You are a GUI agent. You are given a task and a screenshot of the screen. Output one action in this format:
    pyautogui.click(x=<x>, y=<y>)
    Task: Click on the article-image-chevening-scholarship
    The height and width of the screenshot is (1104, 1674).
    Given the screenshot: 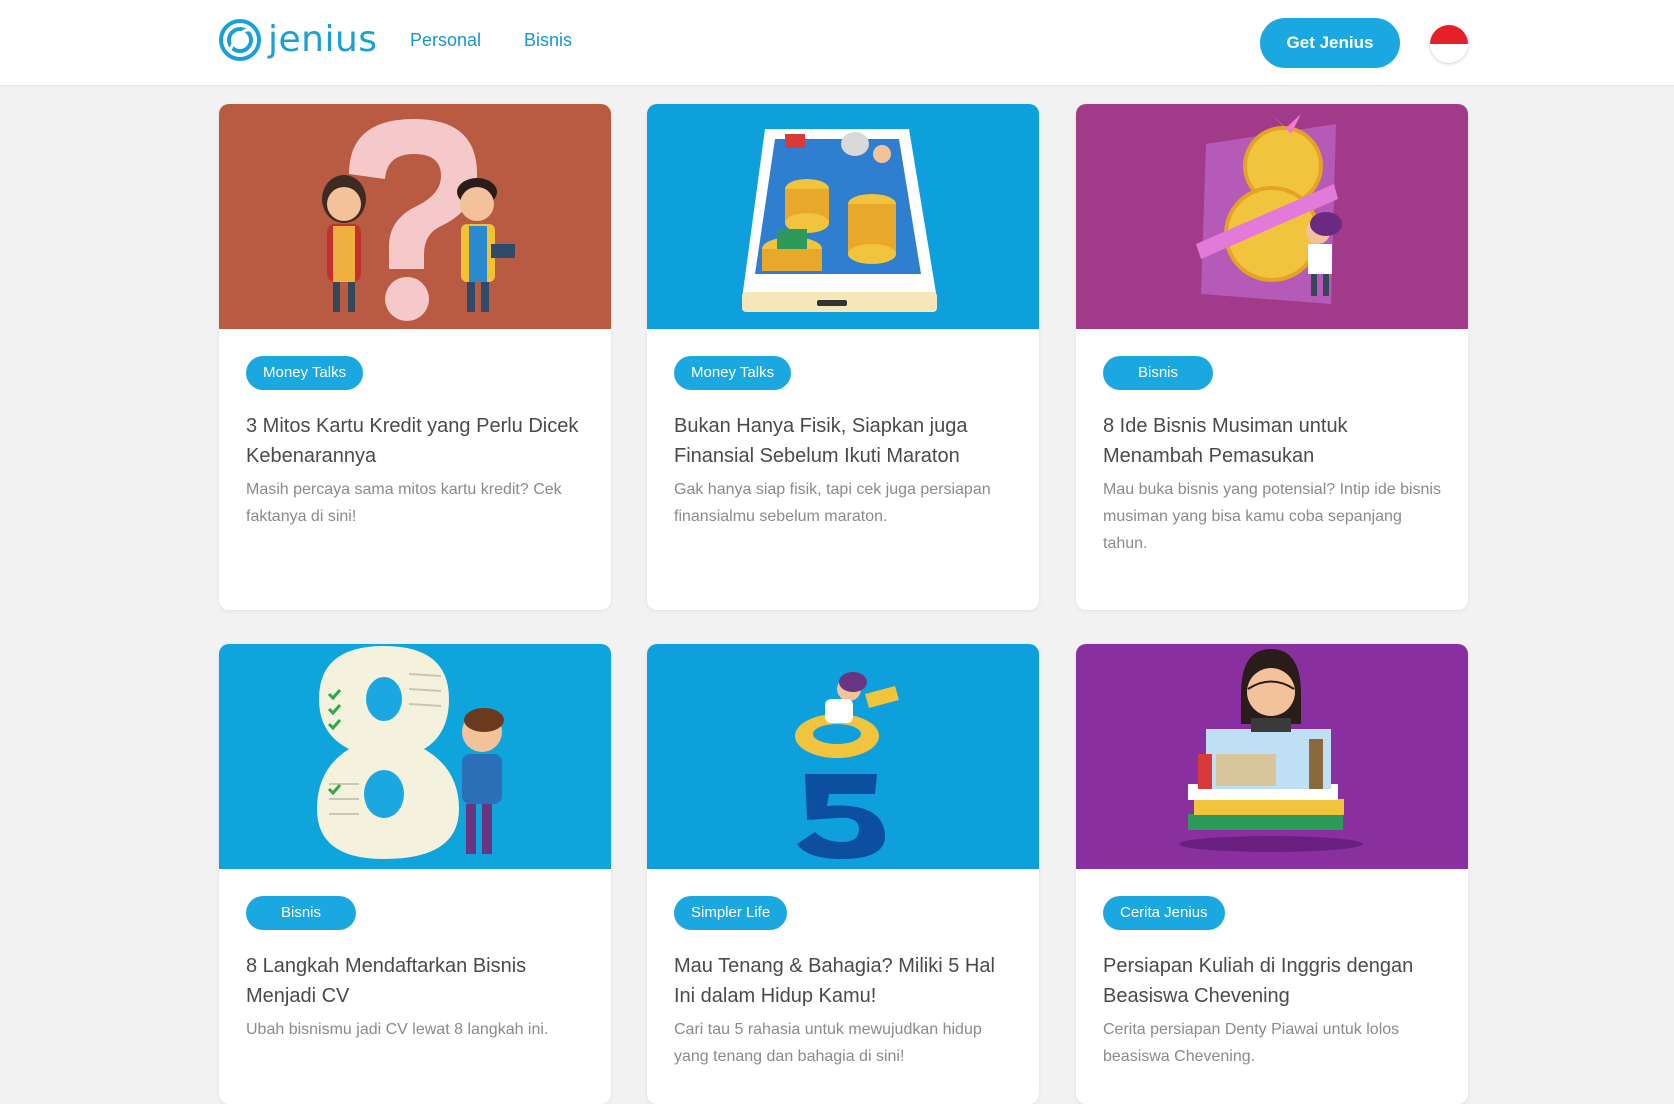 What is the action you would take?
    pyautogui.click(x=1272, y=756)
    